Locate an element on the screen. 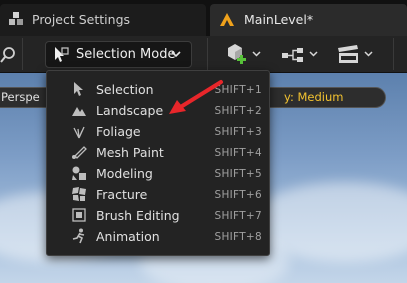 This screenshot has height=283, width=407. tab-project-settings-label: Project Settings is located at coordinates (81, 19).